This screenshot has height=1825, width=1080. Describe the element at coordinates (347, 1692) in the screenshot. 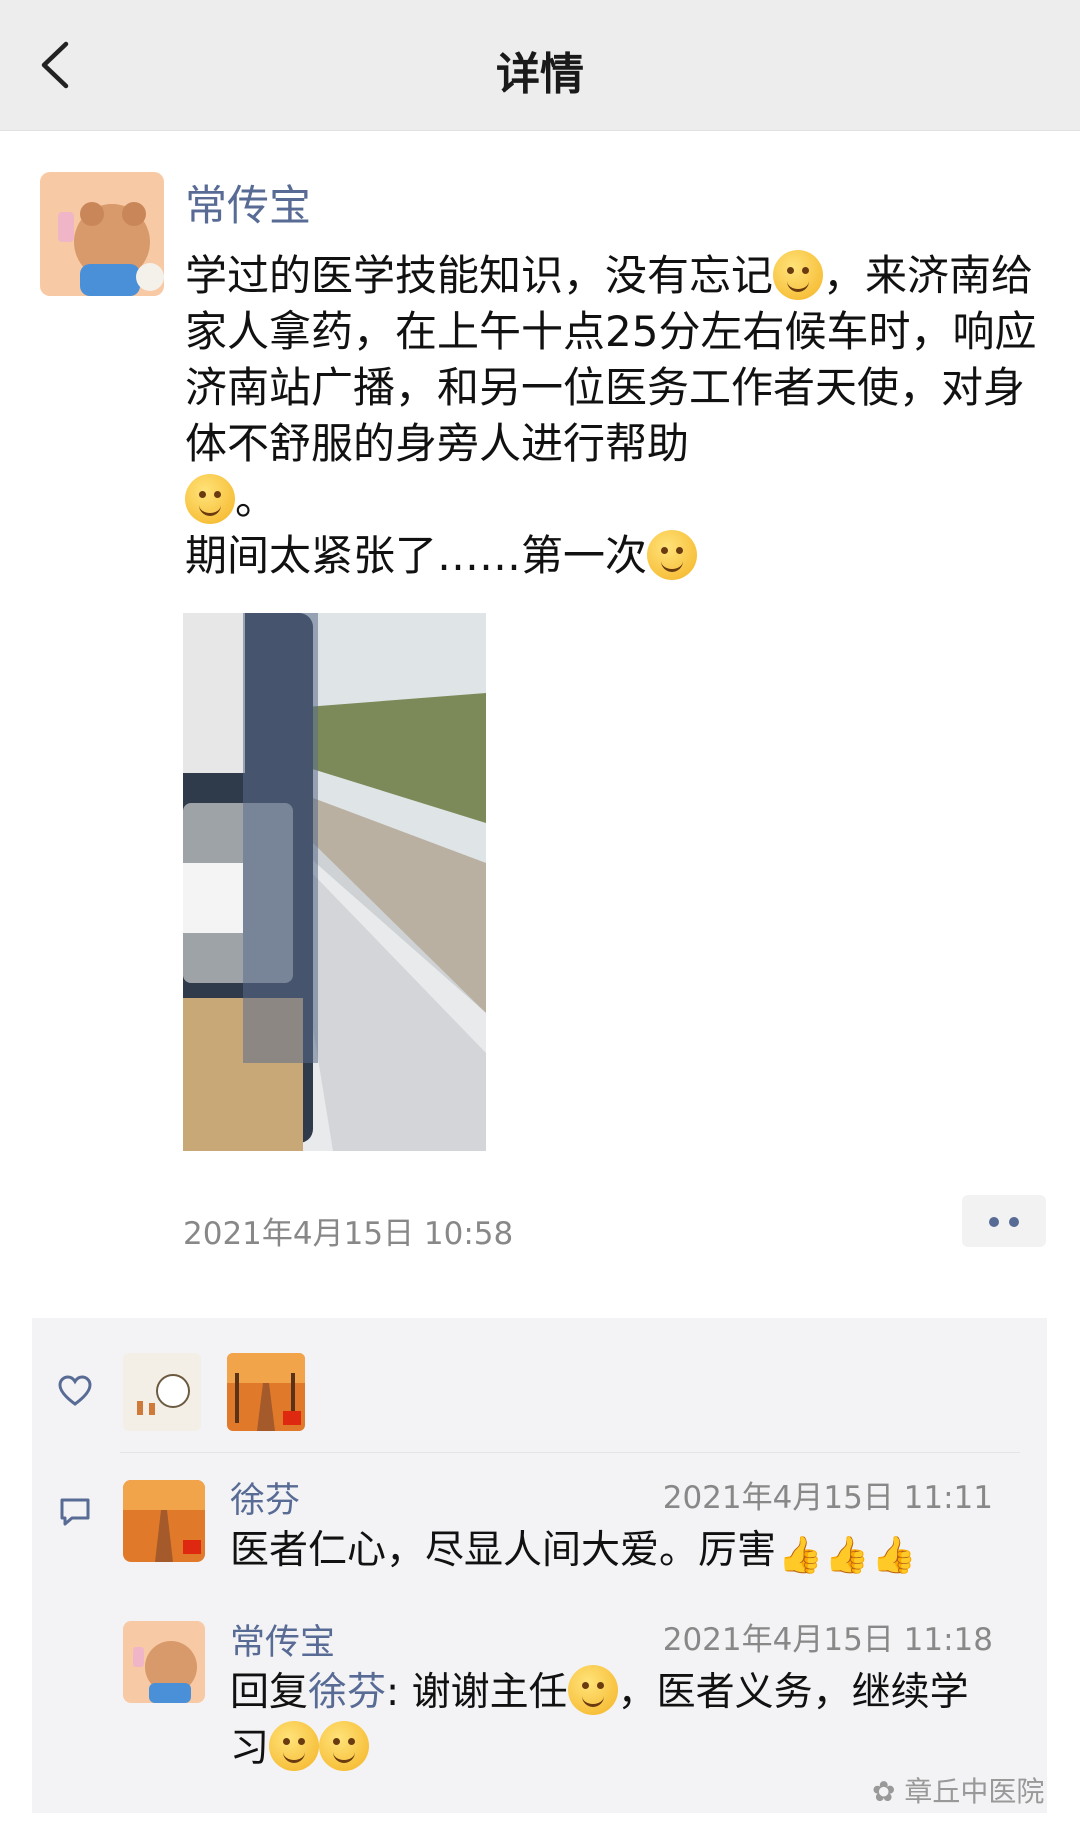

I see `reply-to-name: 徐芬` at that location.